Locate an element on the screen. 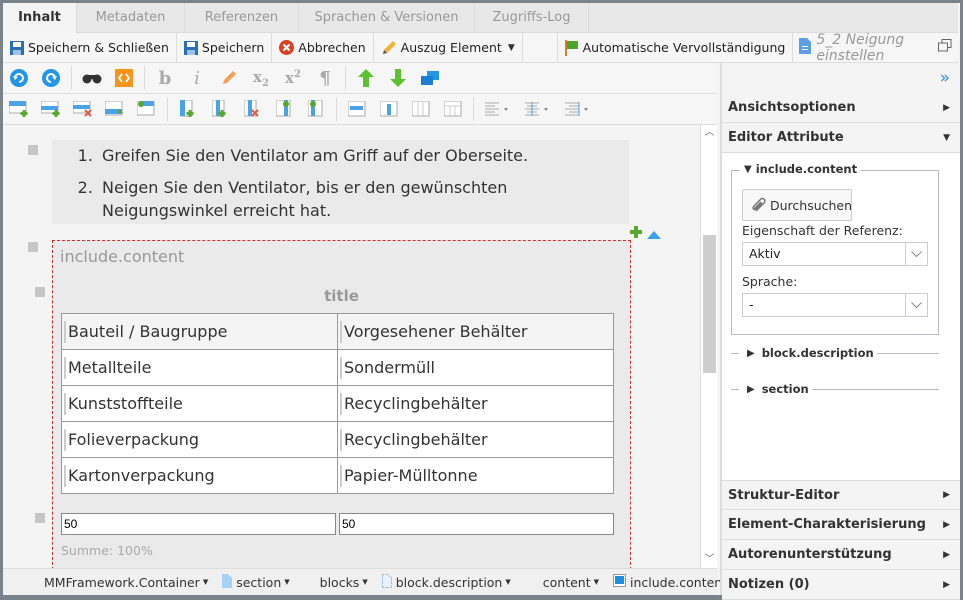  include-group-toggle: ▼ include.content is located at coordinates (801, 169).